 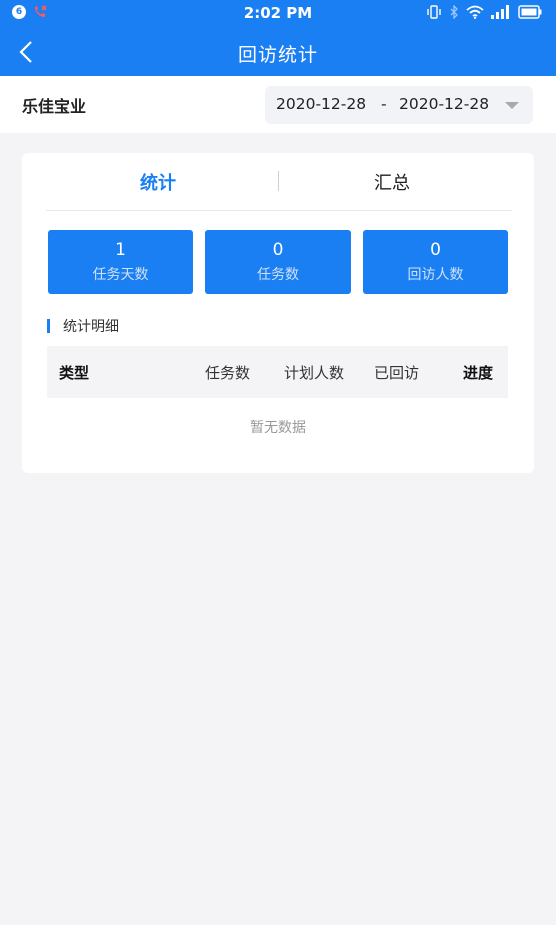 I want to click on company-name: 乐佳宝业, so click(x=54, y=106).